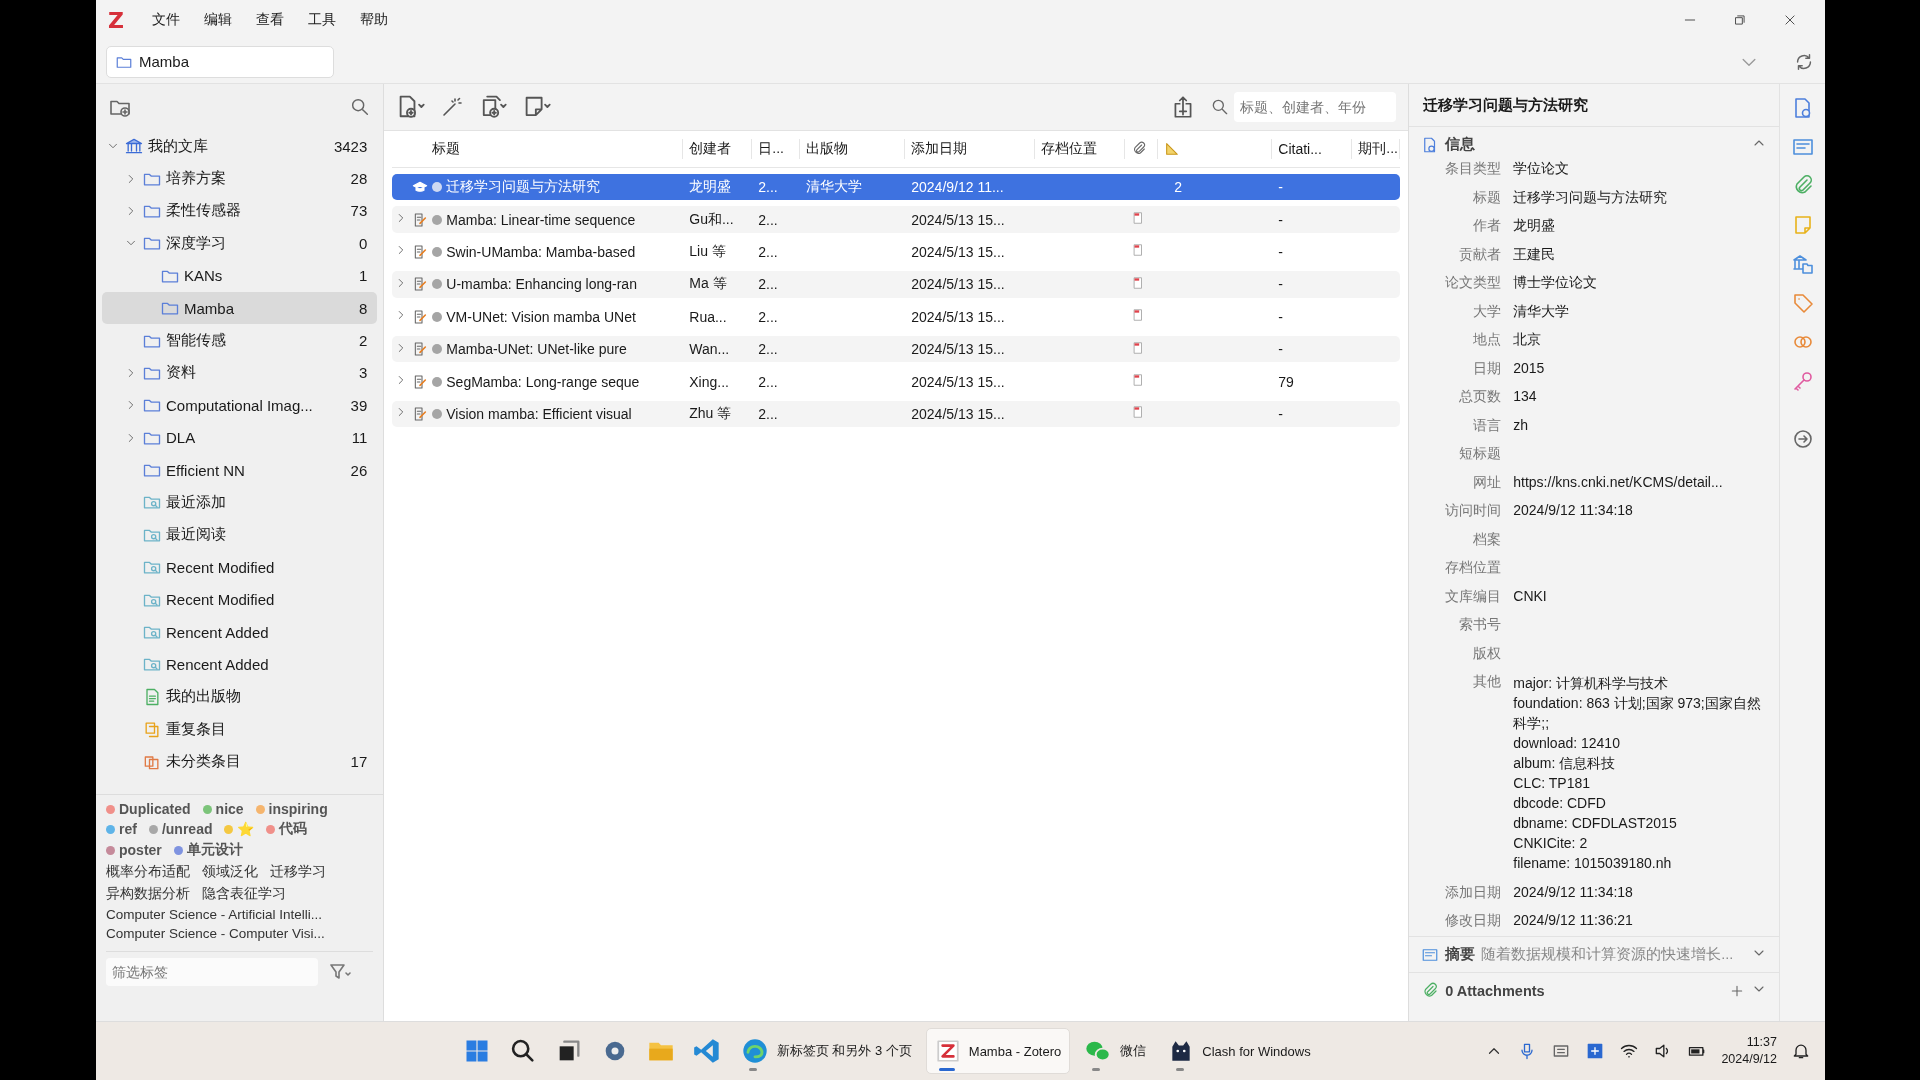 Image resolution: width=1920 pixels, height=1080 pixels. I want to click on menu-item: 文件, so click(165, 20).